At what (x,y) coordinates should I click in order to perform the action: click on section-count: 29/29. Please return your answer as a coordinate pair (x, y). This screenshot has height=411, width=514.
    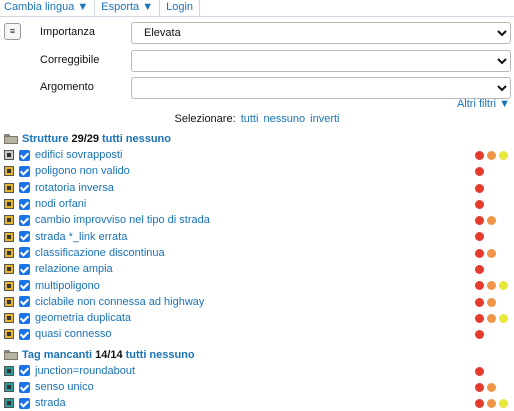
    Looking at the image, I should click on (85, 139).